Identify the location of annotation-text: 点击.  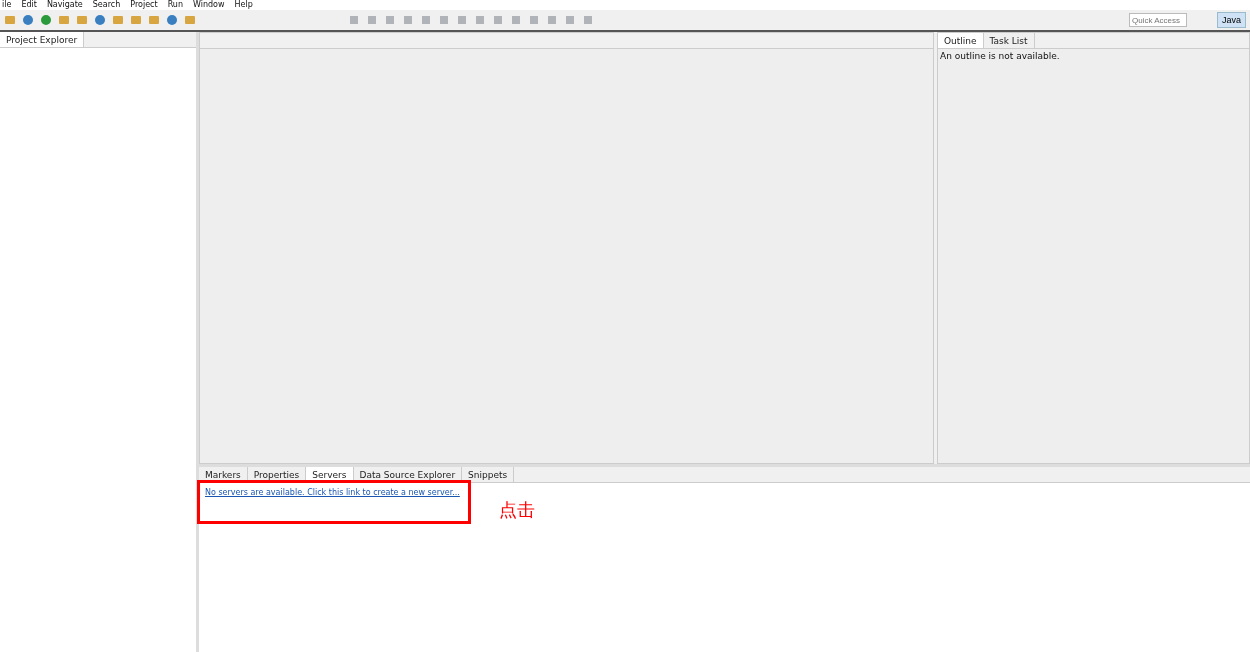
(517, 510).